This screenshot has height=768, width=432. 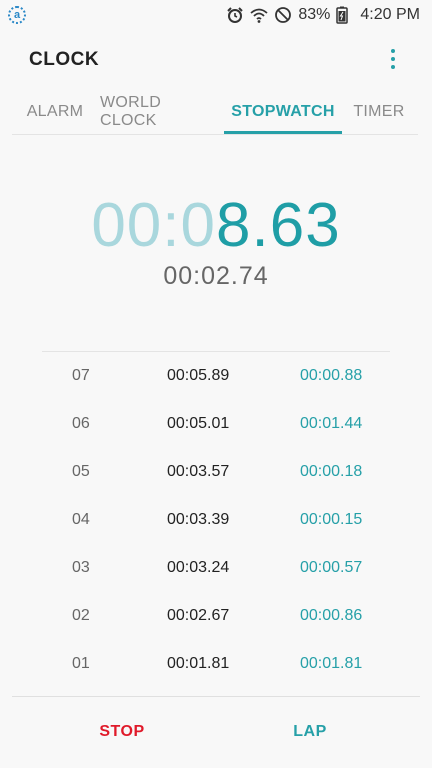 What do you see at coordinates (283, 132) in the screenshot?
I see `tab-indicator` at bounding box center [283, 132].